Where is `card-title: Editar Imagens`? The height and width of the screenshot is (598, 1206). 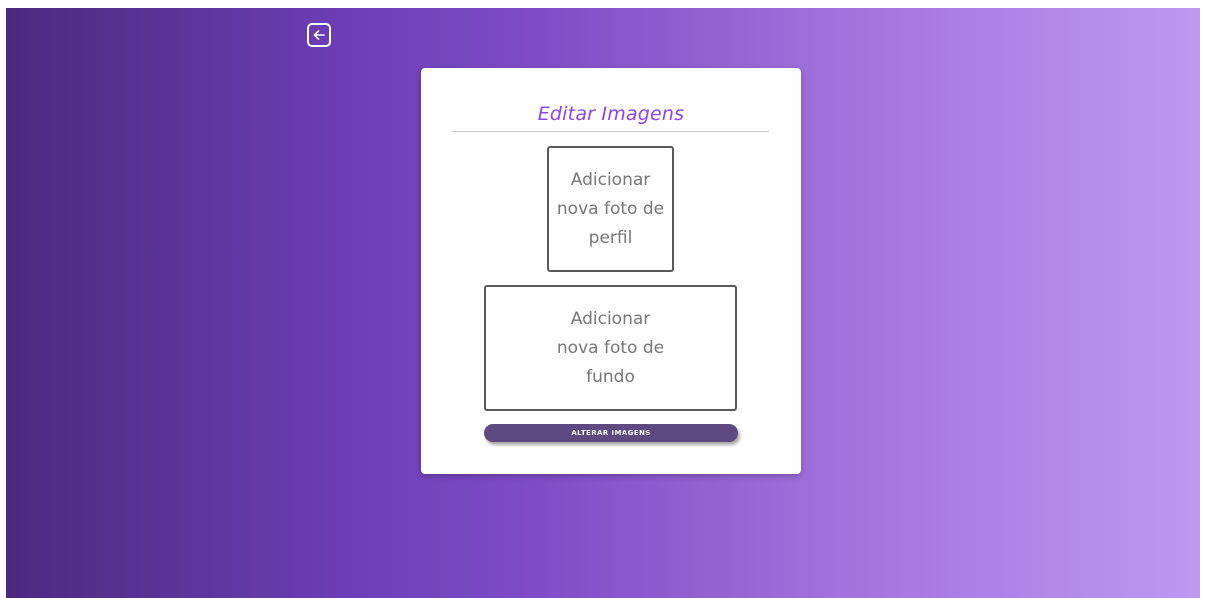 card-title: Editar Imagens is located at coordinates (611, 114).